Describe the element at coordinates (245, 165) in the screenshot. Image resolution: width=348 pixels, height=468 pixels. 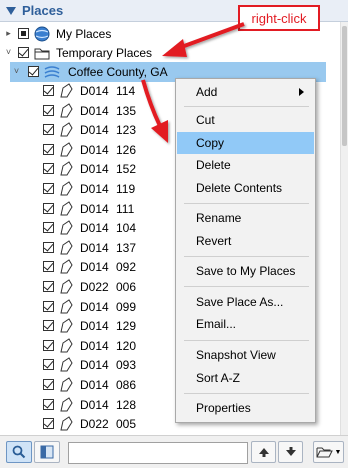
I see `menu-item-delete: Delete` at that location.